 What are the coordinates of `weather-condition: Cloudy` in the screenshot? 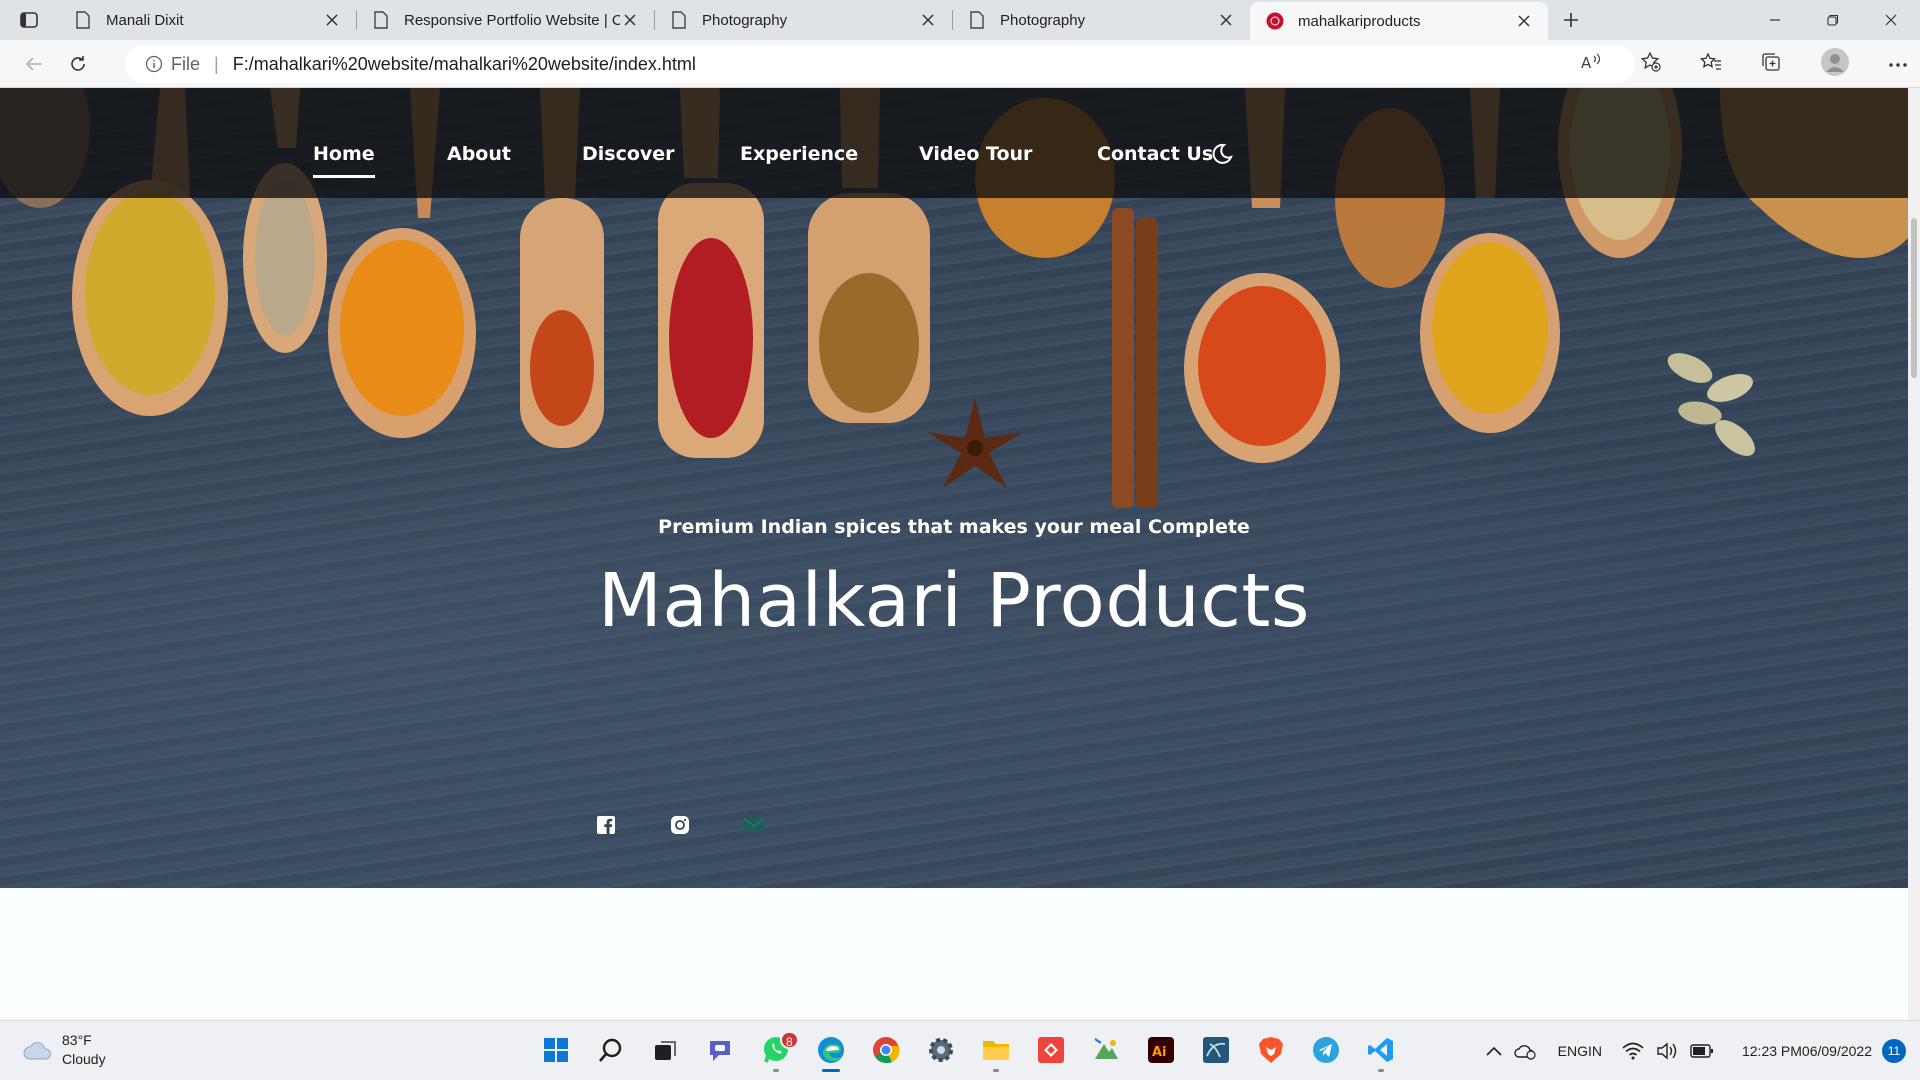 It's located at (84, 1059).